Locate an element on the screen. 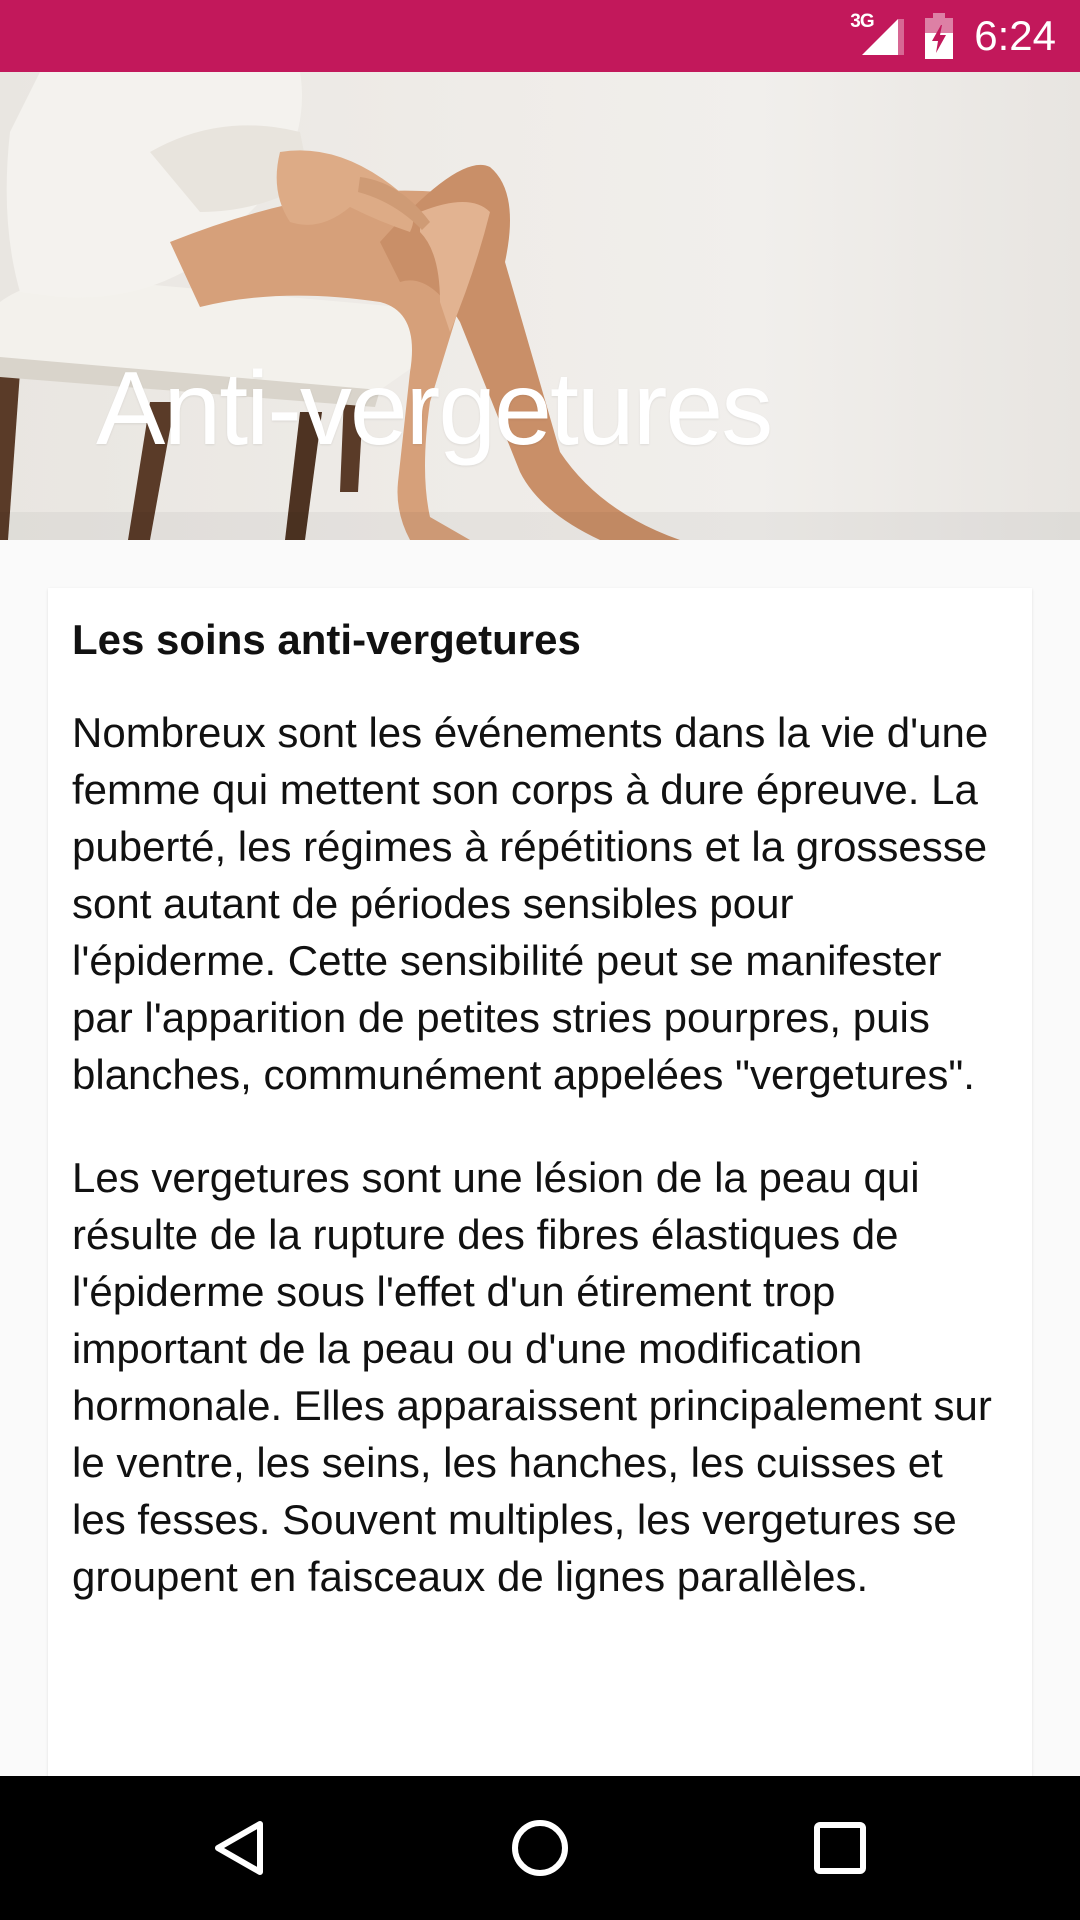  recents-icon is located at coordinates (840, 1848).